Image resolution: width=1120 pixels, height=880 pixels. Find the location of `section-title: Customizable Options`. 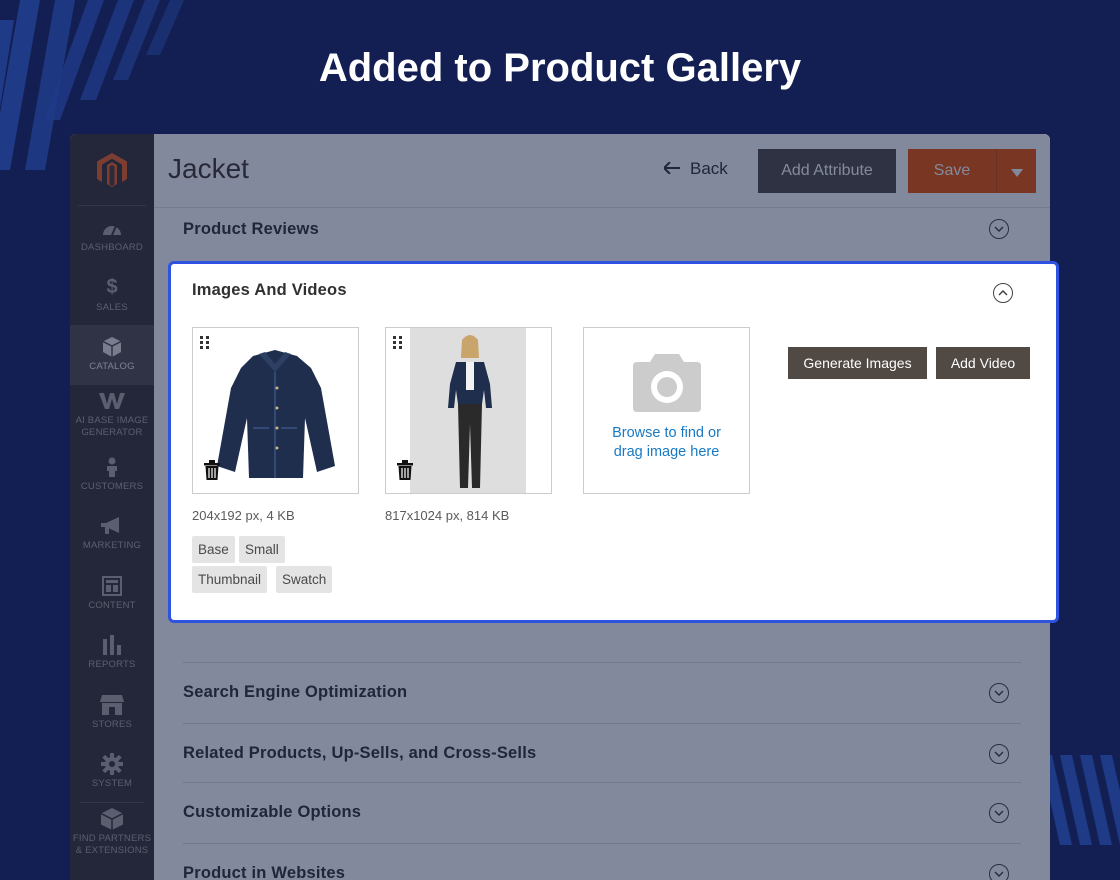

section-title: Customizable Options is located at coordinates (272, 812).